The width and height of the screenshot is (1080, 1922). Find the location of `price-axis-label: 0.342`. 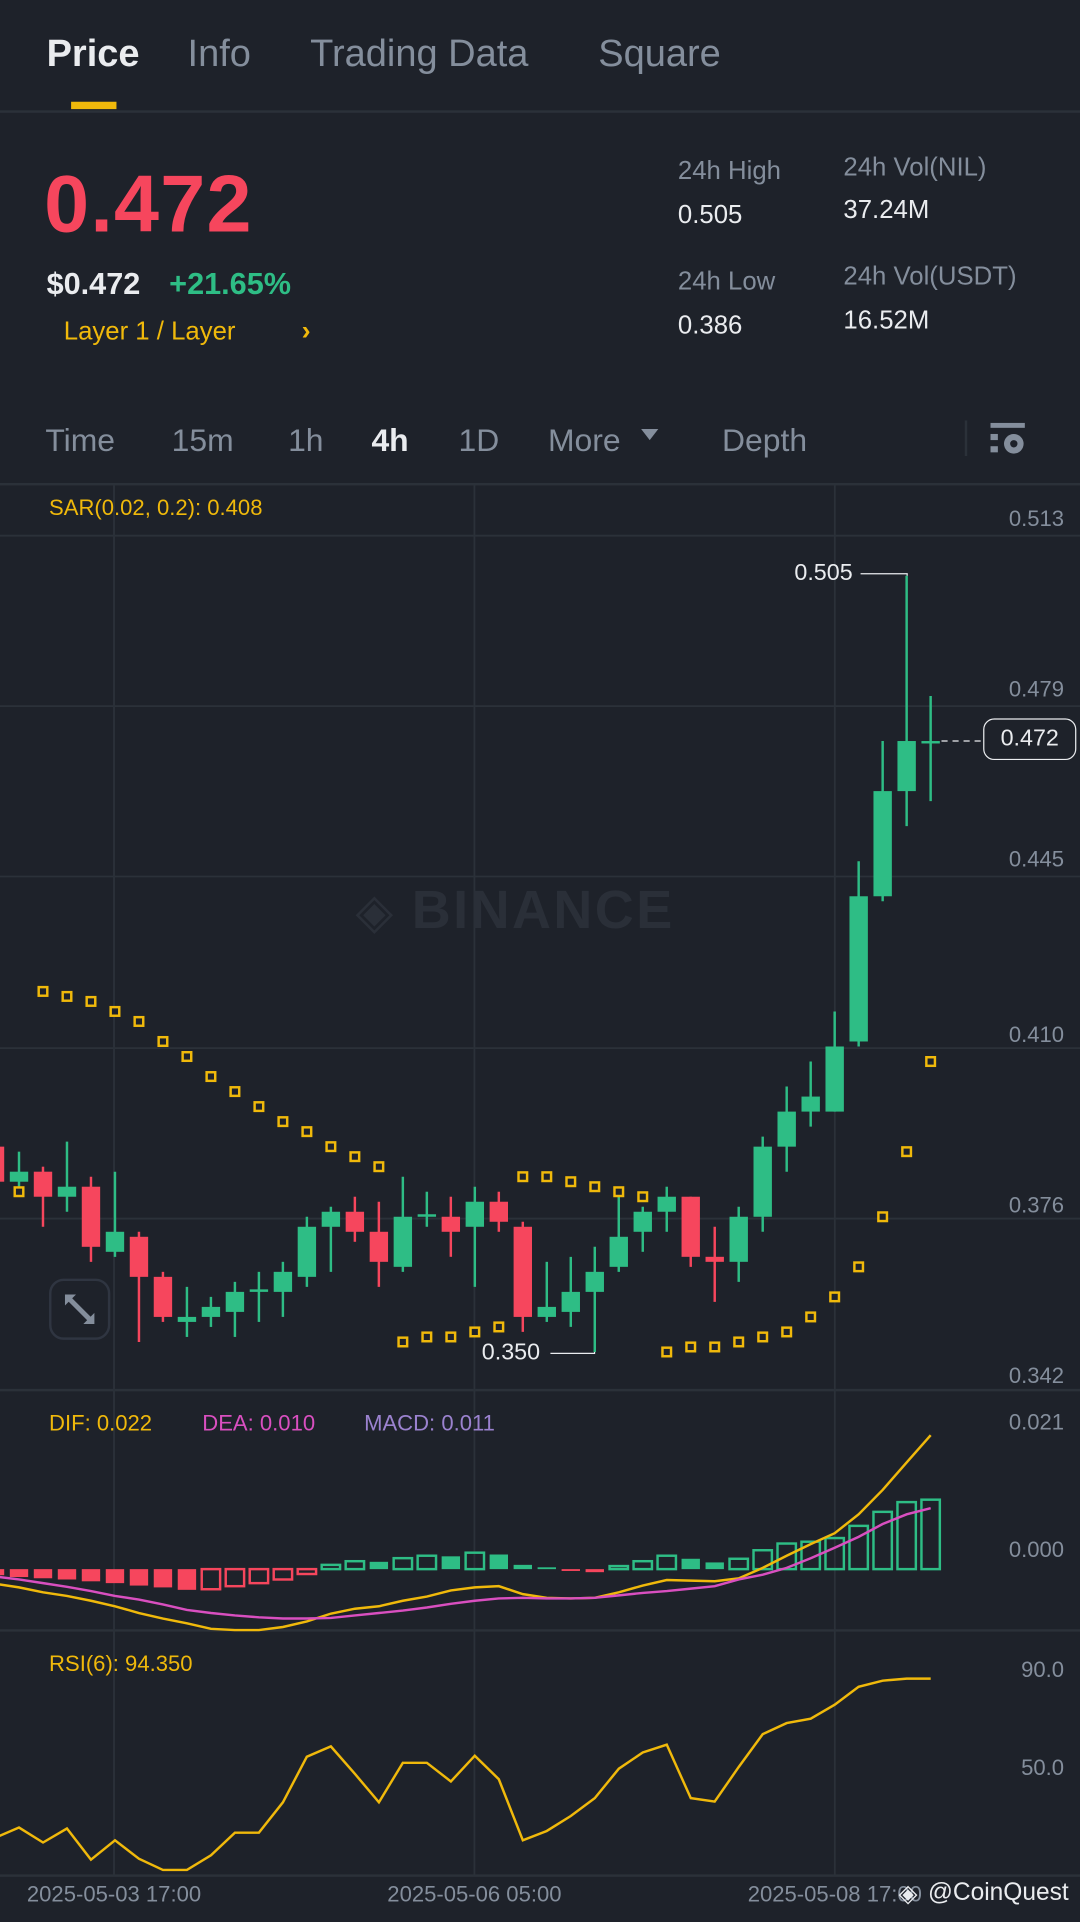

price-axis-label: 0.342 is located at coordinates (1036, 1375).